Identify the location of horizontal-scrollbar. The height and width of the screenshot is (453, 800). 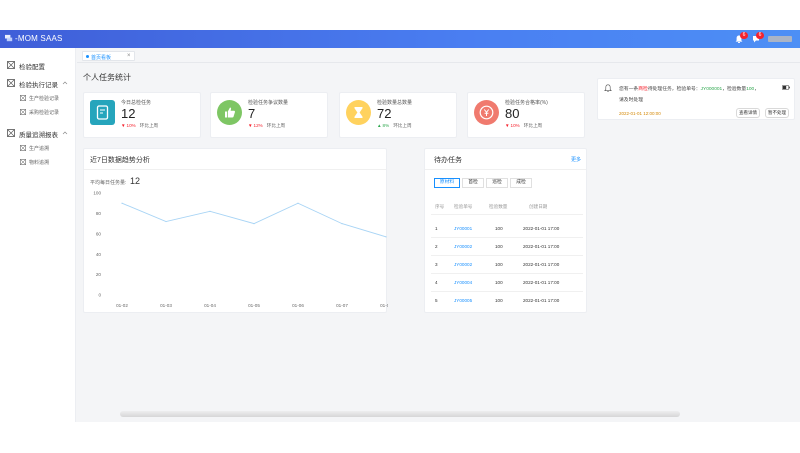
(400, 414).